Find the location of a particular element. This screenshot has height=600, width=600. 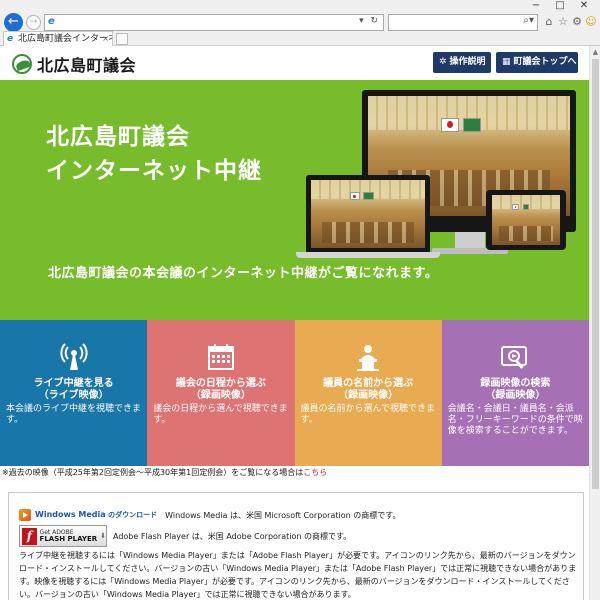

favorites-star-icon: ☆ is located at coordinates (563, 22).